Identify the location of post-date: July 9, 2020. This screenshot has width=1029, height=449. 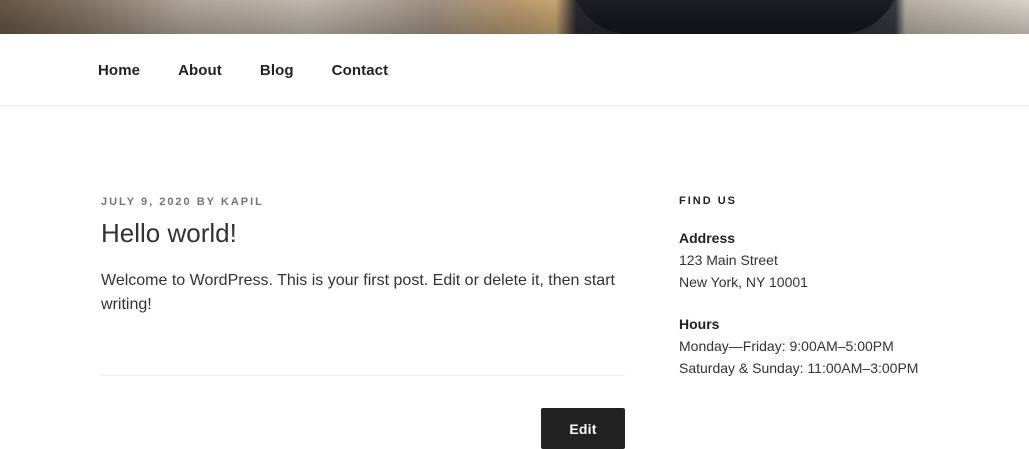
(146, 202).